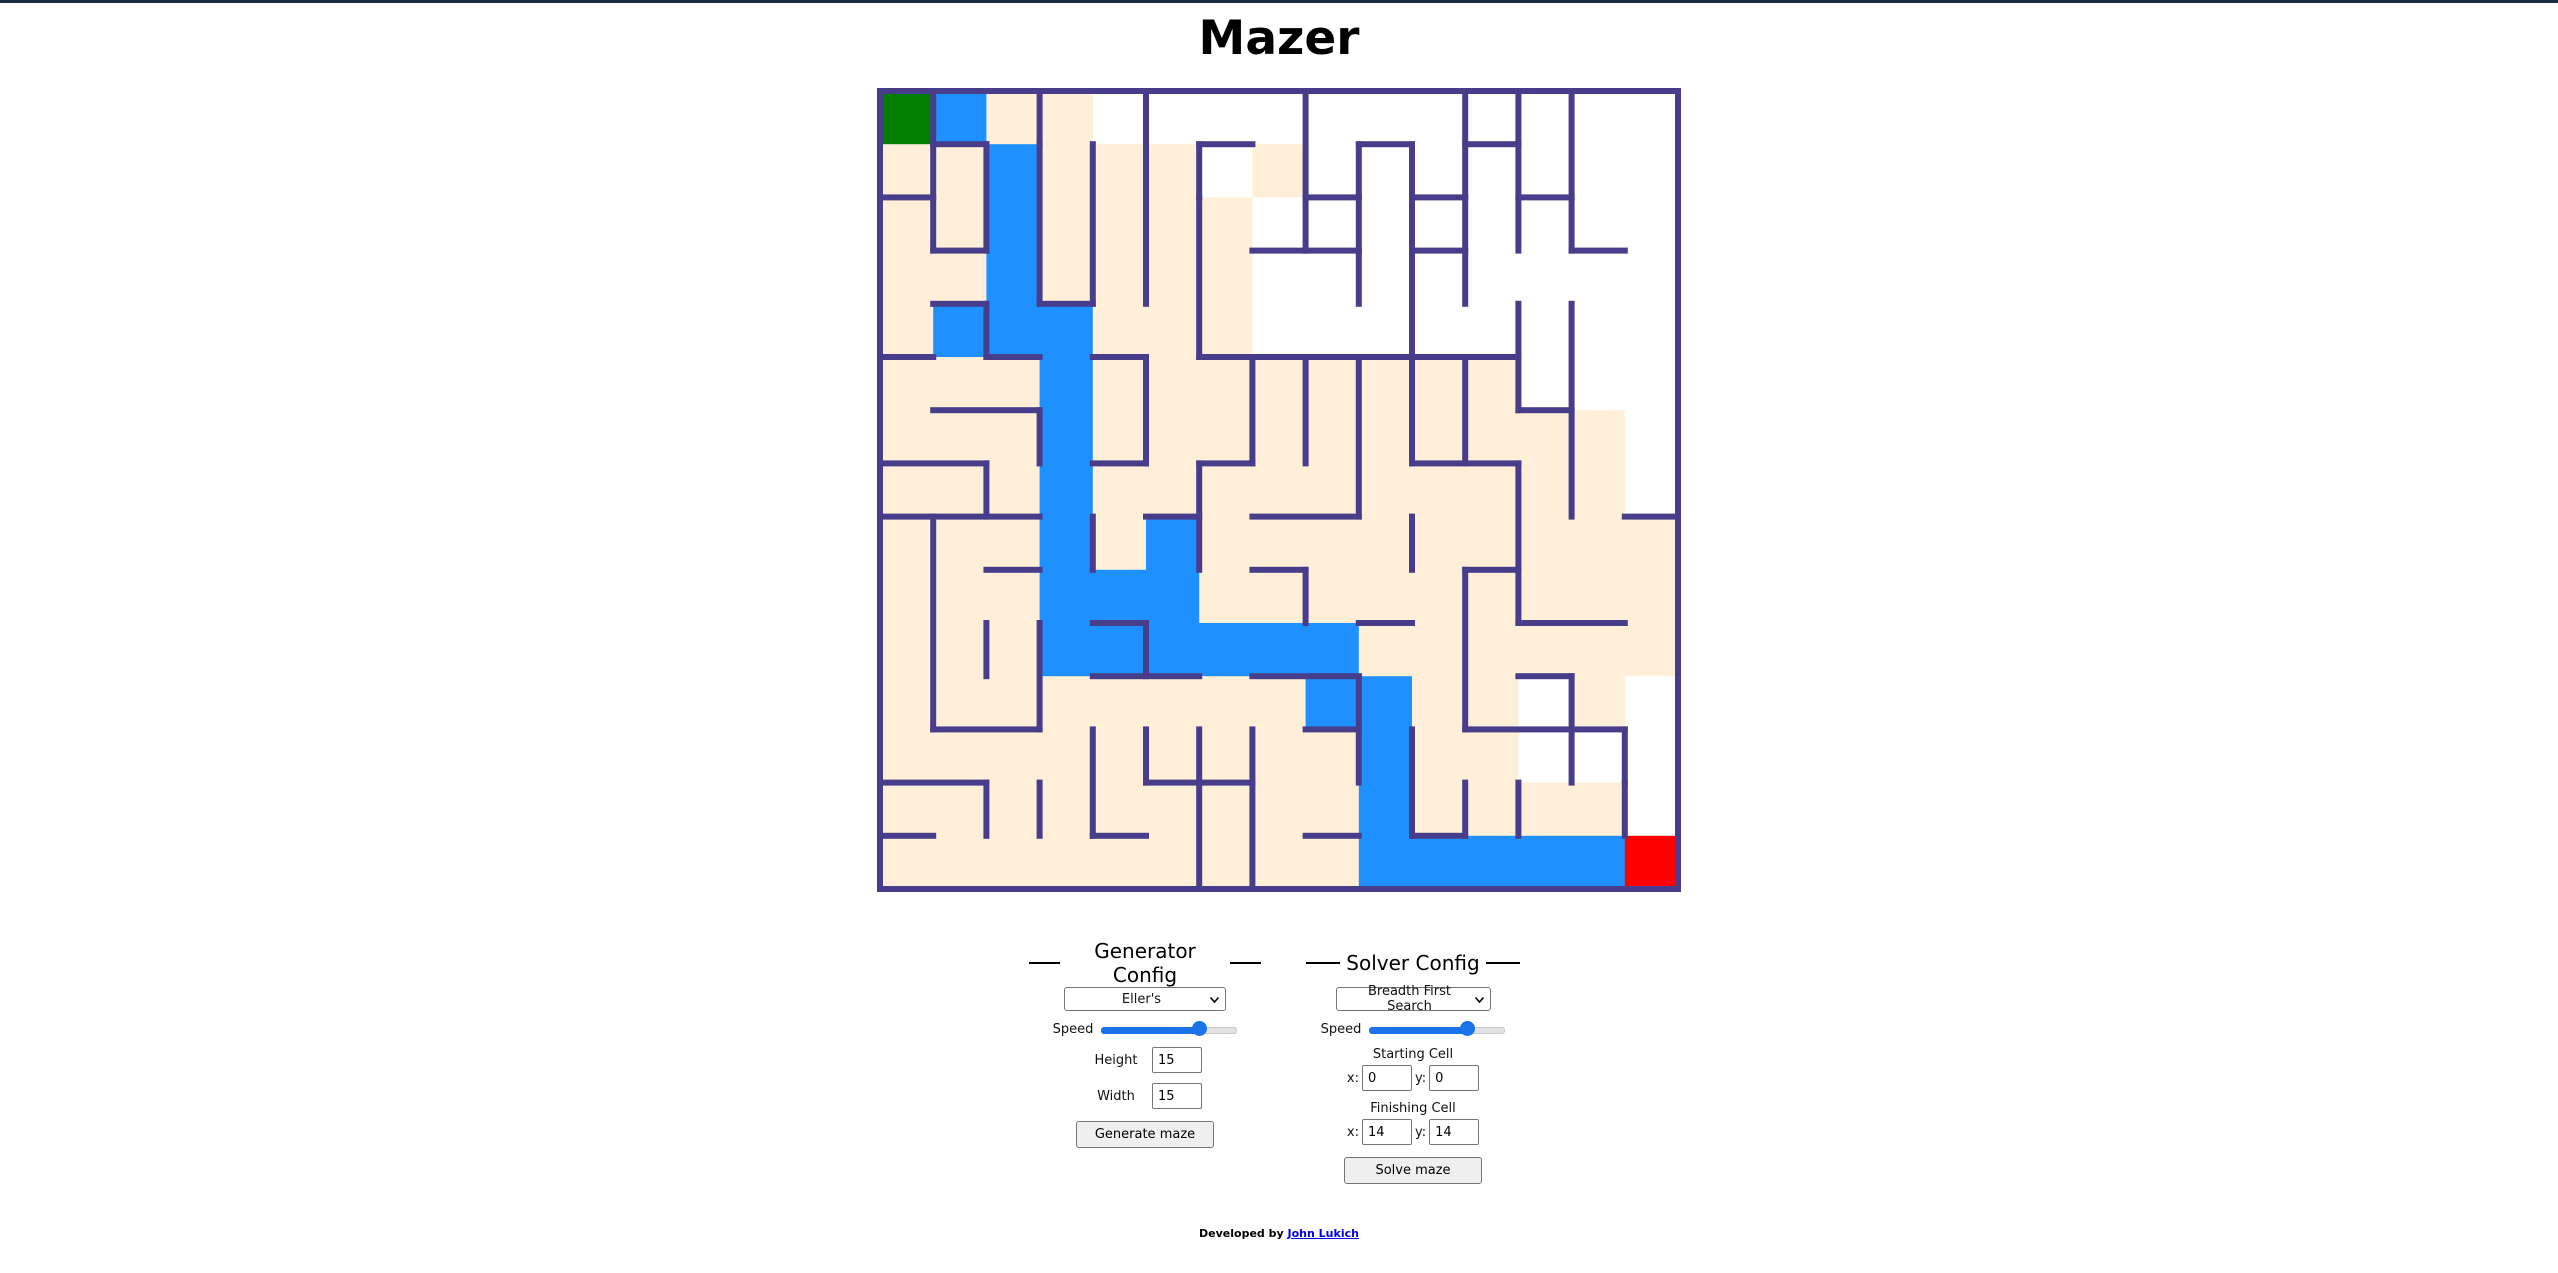 This screenshot has height=1273, width=2558. I want to click on maze-border-wall, so click(880, 490).